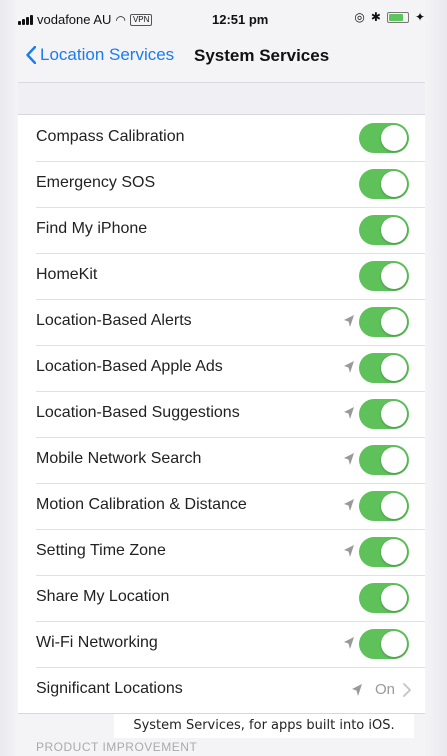 The height and width of the screenshot is (756, 447). Describe the element at coordinates (141, 504) in the screenshot. I see `row-label: Motion Calibration & Distance` at that location.